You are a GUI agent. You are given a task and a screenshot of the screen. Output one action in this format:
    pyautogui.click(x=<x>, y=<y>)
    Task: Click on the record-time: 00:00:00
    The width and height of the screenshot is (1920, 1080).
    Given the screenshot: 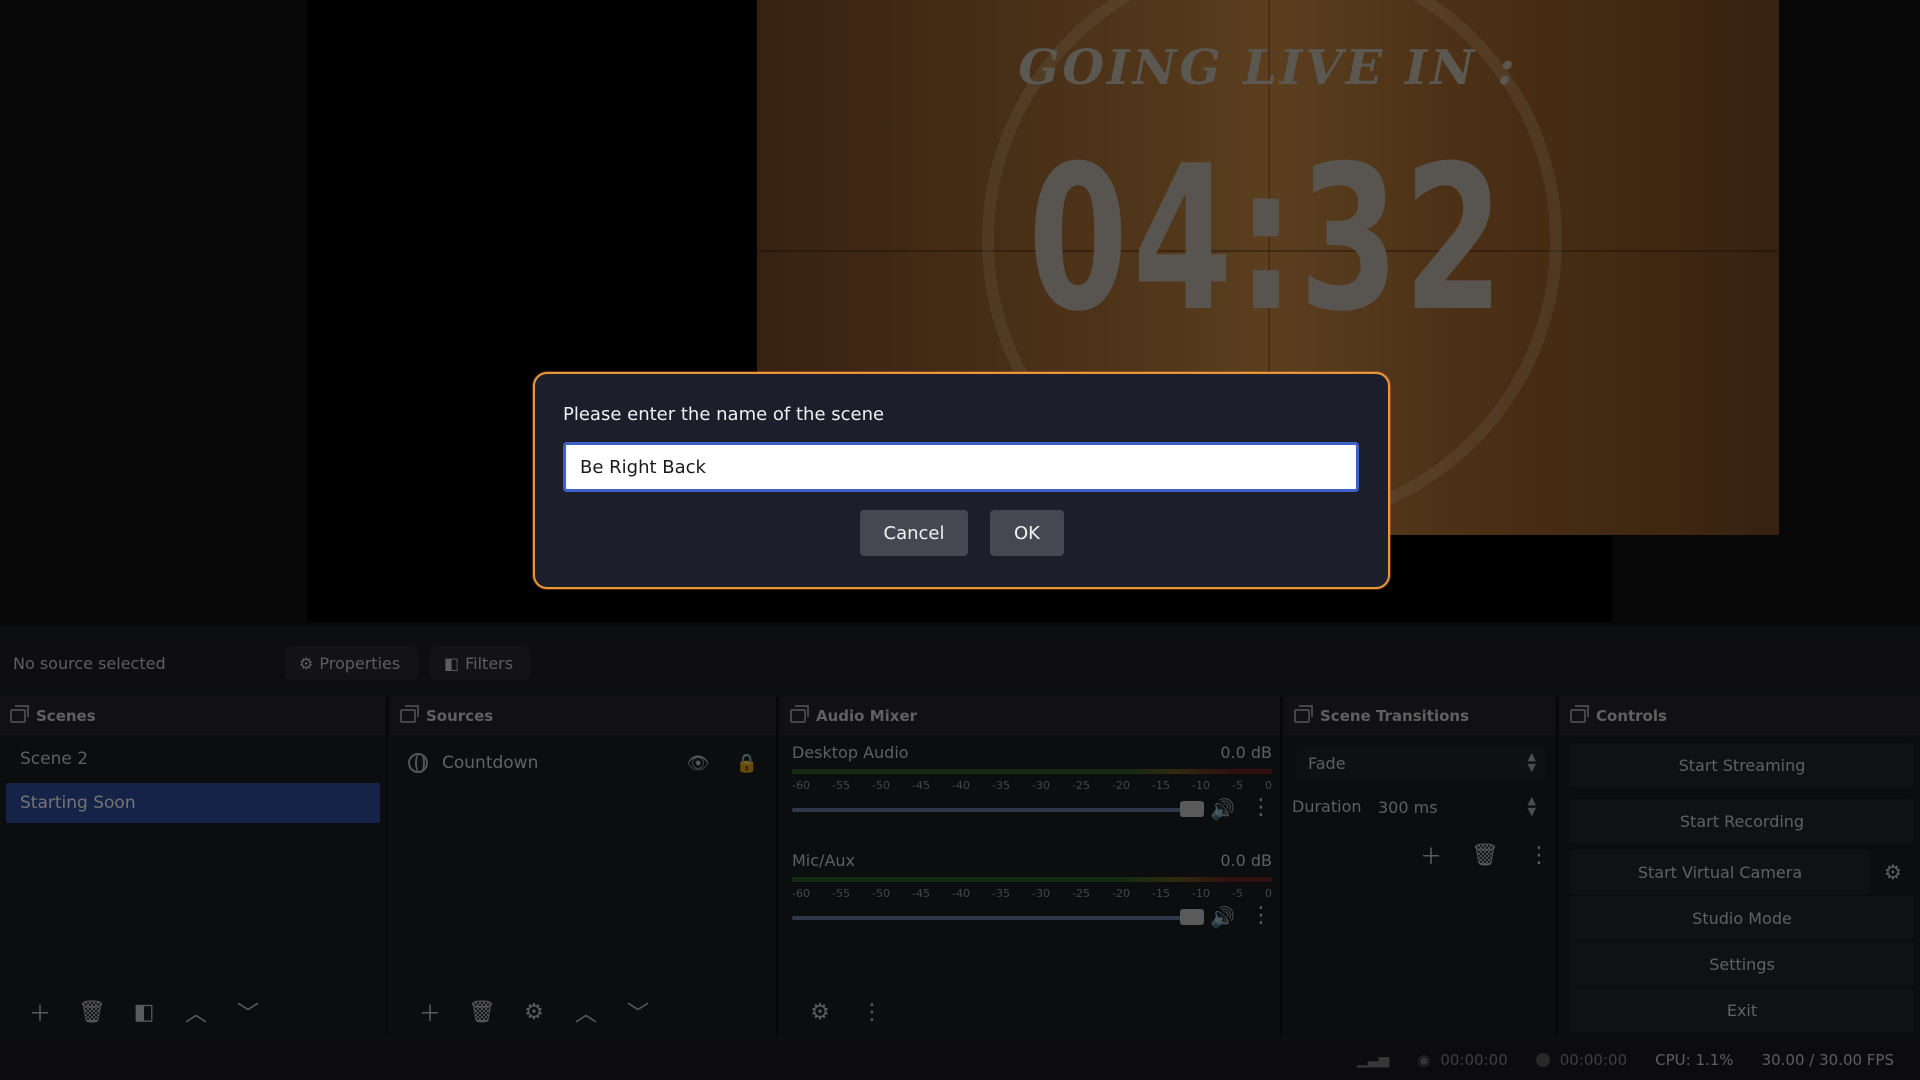 What is the action you would take?
    pyautogui.click(x=1593, y=1060)
    